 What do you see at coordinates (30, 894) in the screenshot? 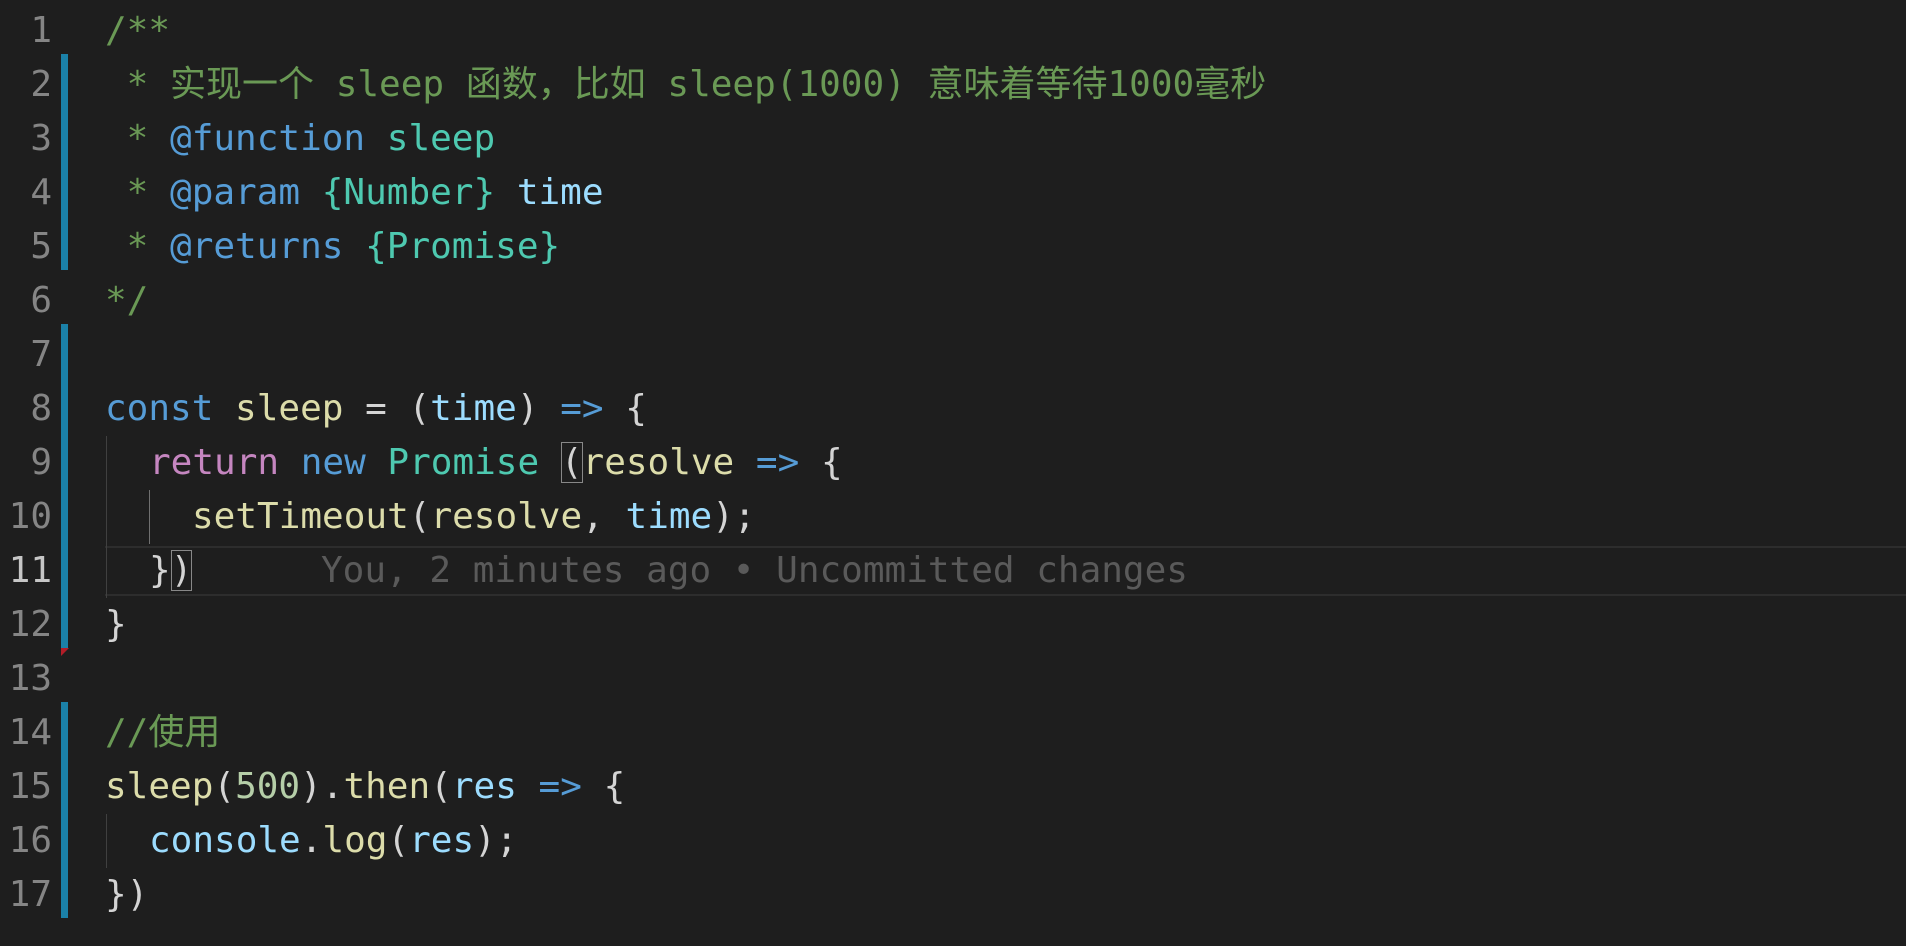
I see `line-number: 17` at bounding box center [30, 894].